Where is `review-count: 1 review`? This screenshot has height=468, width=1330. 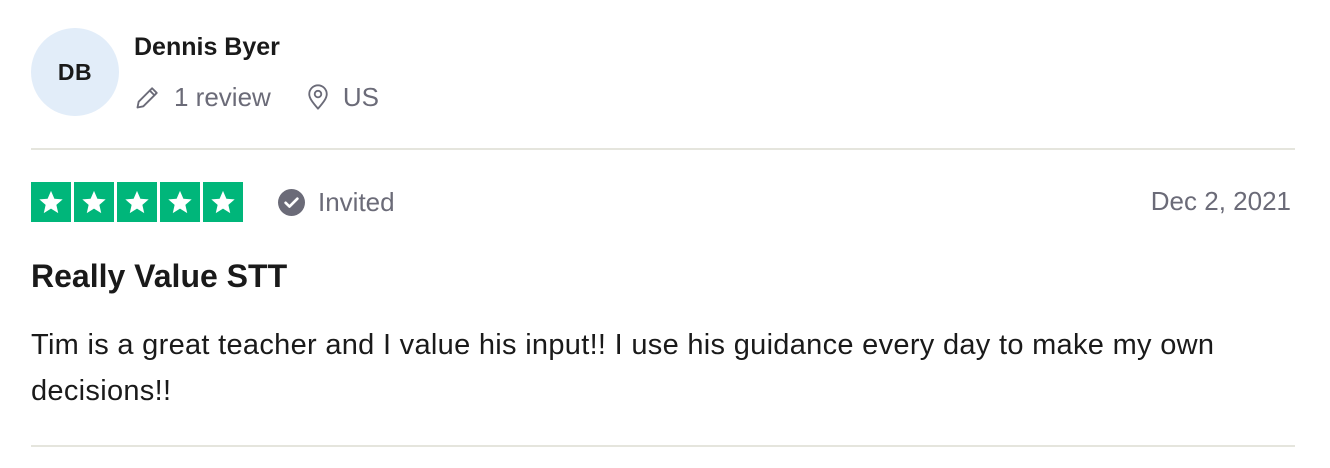
review-count: 1 review is located at coordinates (202, 97).